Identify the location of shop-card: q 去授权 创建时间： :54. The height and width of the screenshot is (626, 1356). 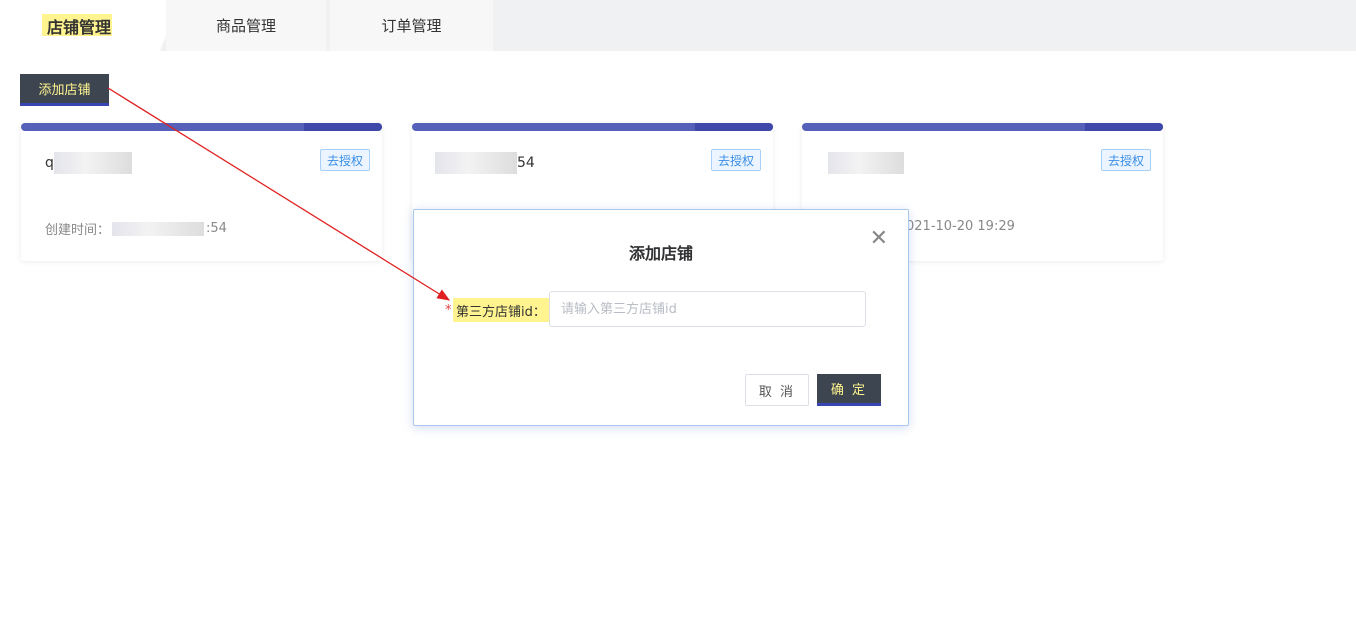
(201, 192).